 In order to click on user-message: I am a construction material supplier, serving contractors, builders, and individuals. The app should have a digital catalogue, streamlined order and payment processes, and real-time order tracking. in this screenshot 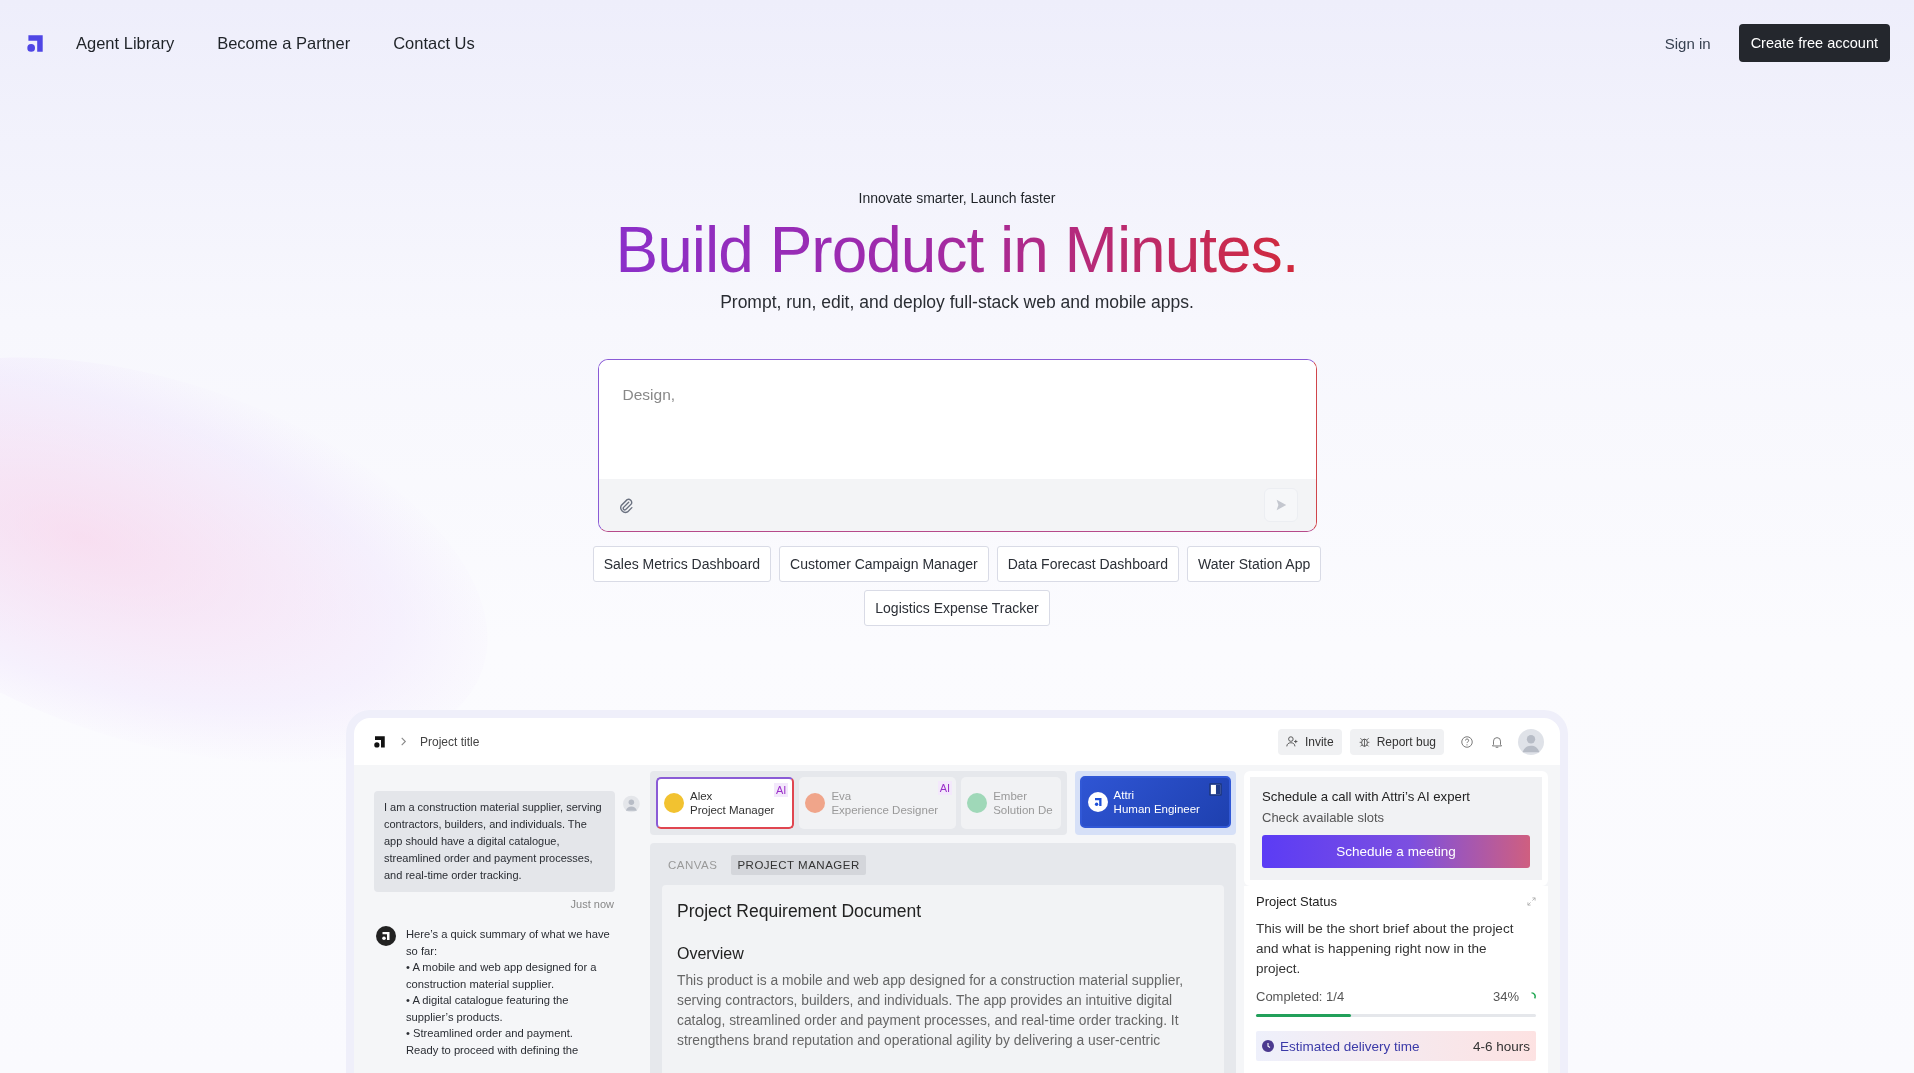, I will do `click(495, 841)`.